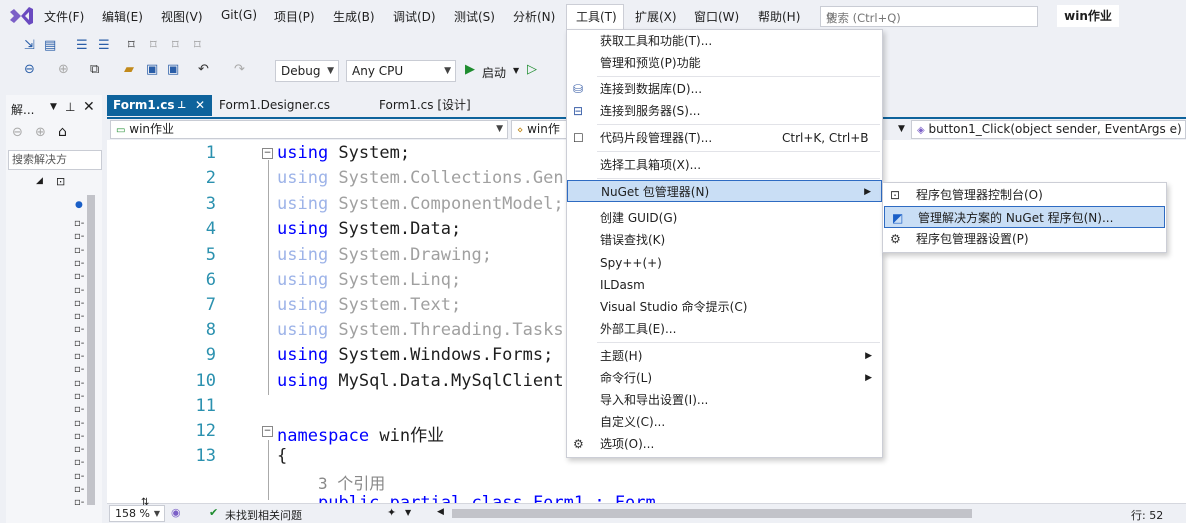 This screenshot has height=523, width=1186. What do you see at coordinates (656, 16) in the screenshot?
I see `menu-extensions: 扩展(X)` at bounding box center [656, 16].